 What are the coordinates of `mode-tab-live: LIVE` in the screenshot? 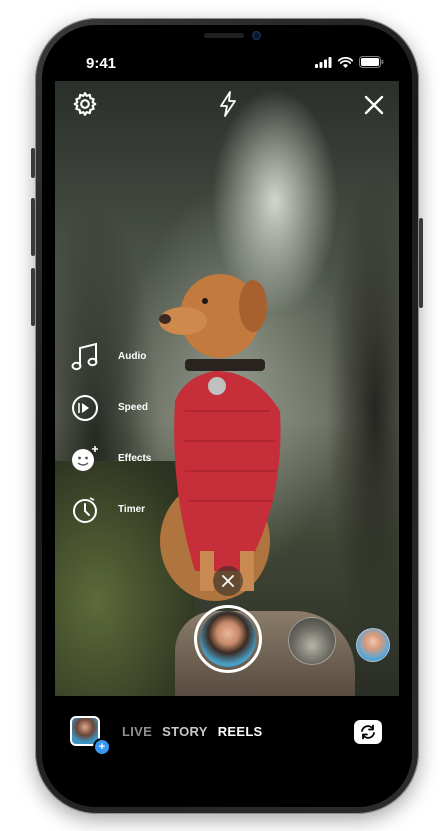 It's located at (137, 731).